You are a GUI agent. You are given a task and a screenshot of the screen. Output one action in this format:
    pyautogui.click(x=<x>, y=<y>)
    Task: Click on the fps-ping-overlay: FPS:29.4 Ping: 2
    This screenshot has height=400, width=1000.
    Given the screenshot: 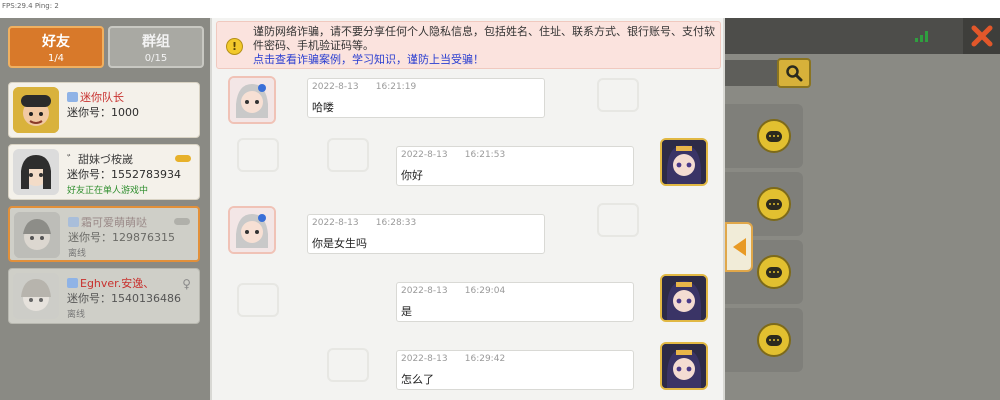 What is the action you would take?
    pyautogui.click(x=30, y=6)
    